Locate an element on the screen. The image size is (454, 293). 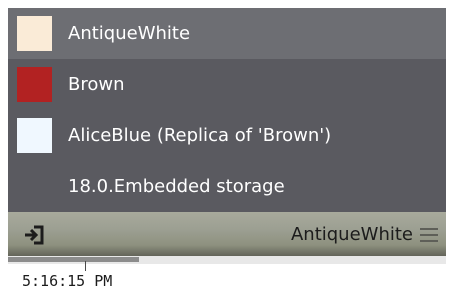
exit-icon is located at coordinates (34, 235).